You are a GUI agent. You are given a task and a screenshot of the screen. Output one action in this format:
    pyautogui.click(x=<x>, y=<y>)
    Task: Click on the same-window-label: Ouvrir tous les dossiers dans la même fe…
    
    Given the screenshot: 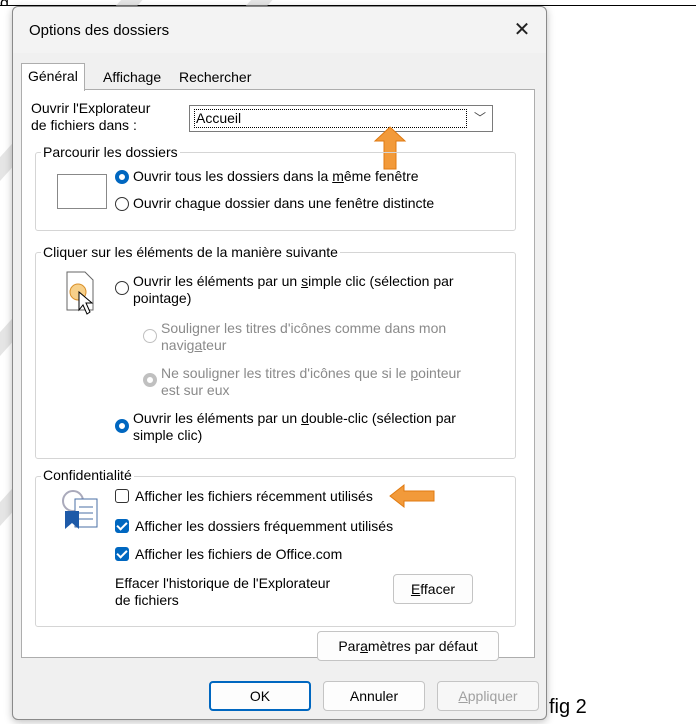 What is the action you would take?
    pyautogui.click(x=276, y=176)
    